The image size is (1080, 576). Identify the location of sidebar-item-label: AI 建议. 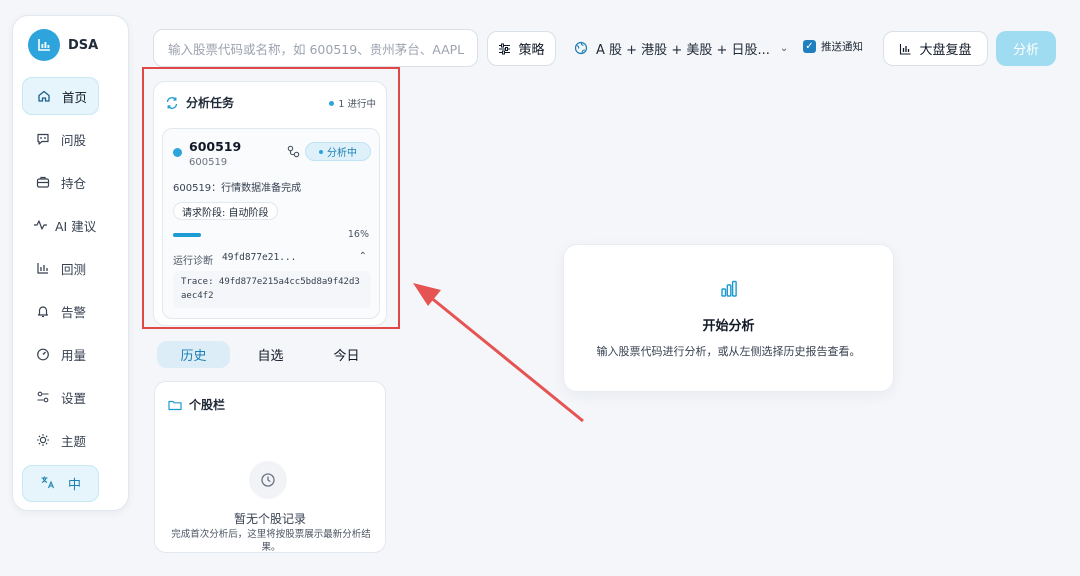
(76, 226).